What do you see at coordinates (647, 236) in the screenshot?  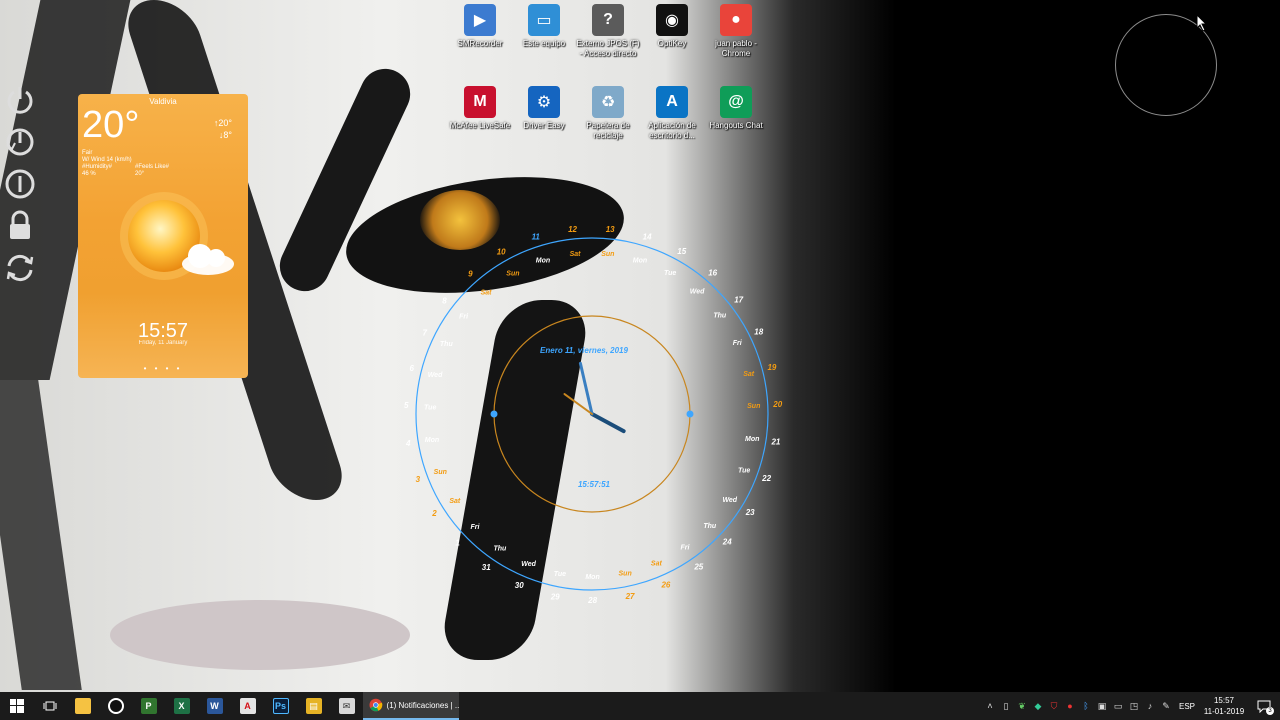 I see `calendar-day-number: 14` at bounding box center [647, 236].